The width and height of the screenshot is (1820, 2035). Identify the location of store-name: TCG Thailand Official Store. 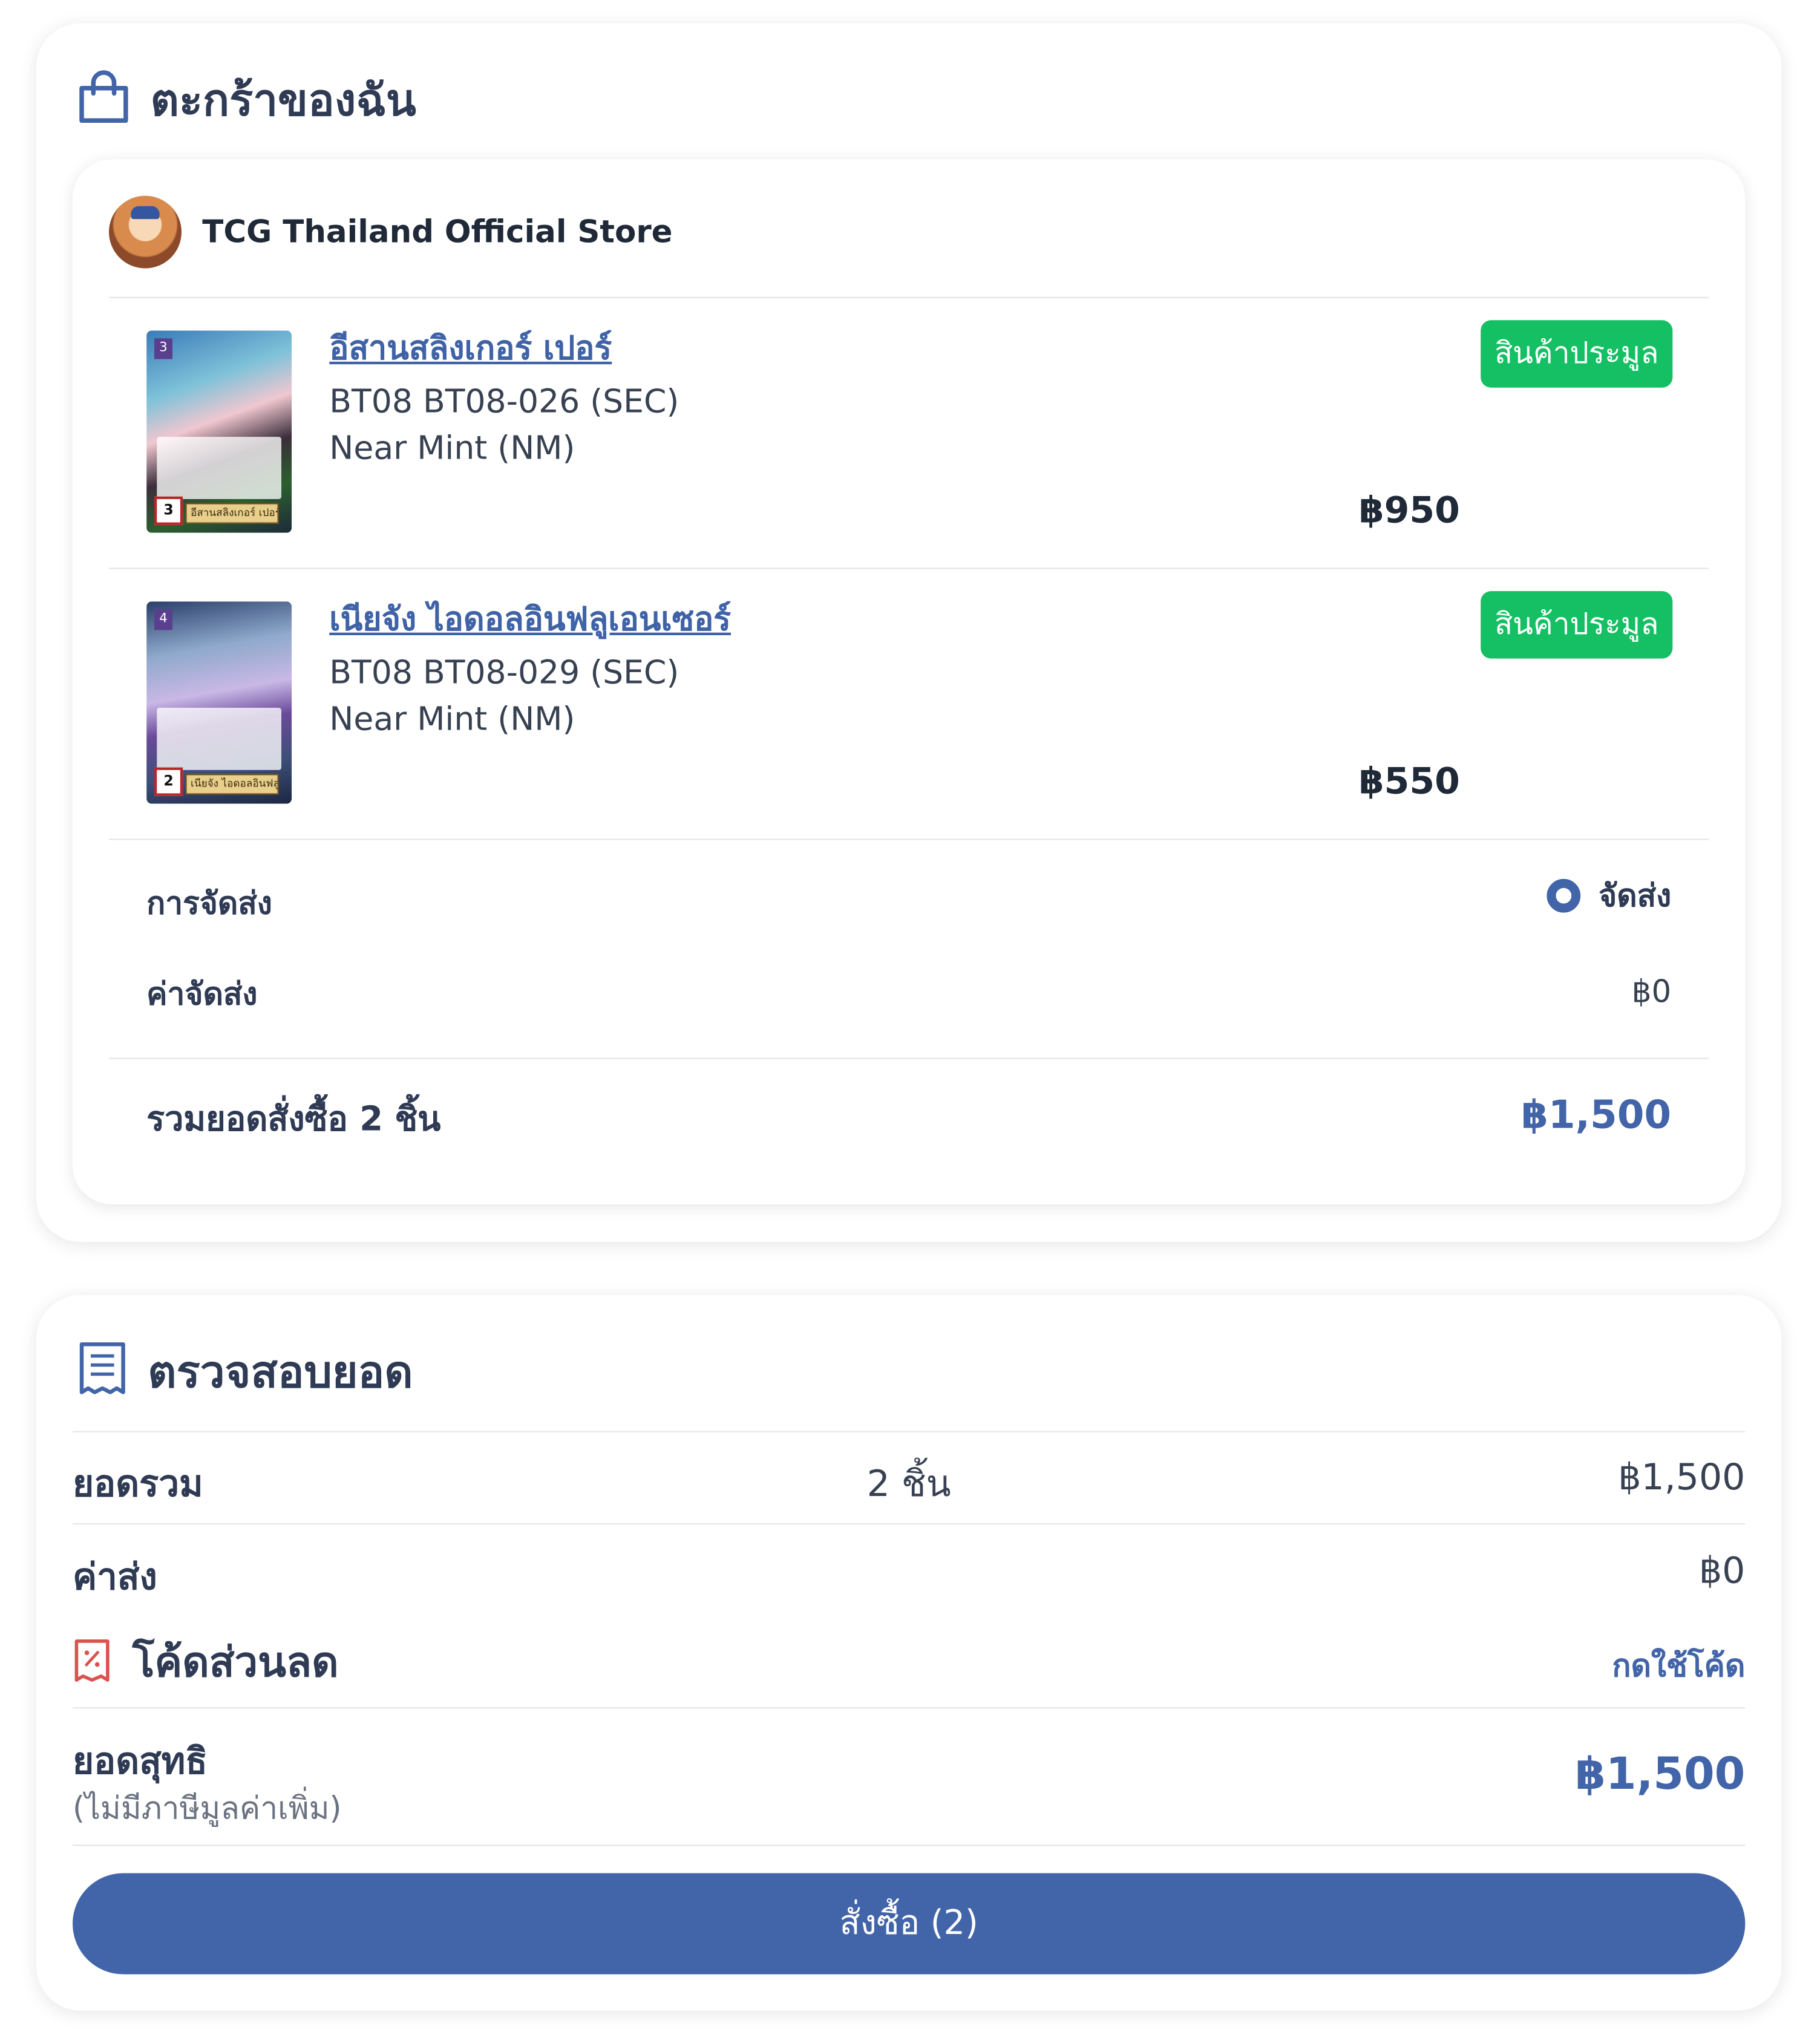
(437, 232).